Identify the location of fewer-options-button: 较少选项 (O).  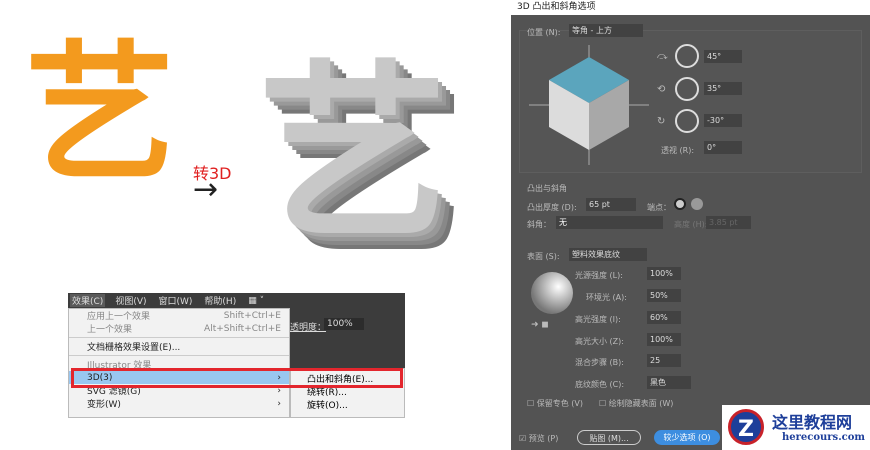
(687, 437).